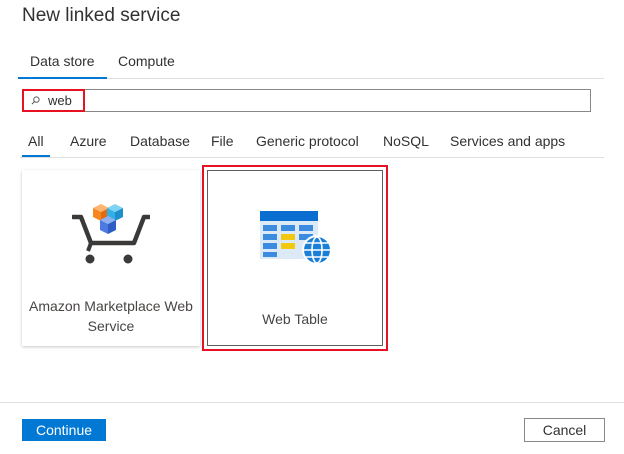  Describe the element at coordinates (35, 144) in the screenshot. I see `filter-all: All` at that location.